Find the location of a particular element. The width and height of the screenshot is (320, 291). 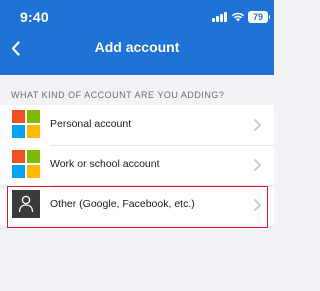

navigation-bar: Add account is located at coordinates (137, 48).